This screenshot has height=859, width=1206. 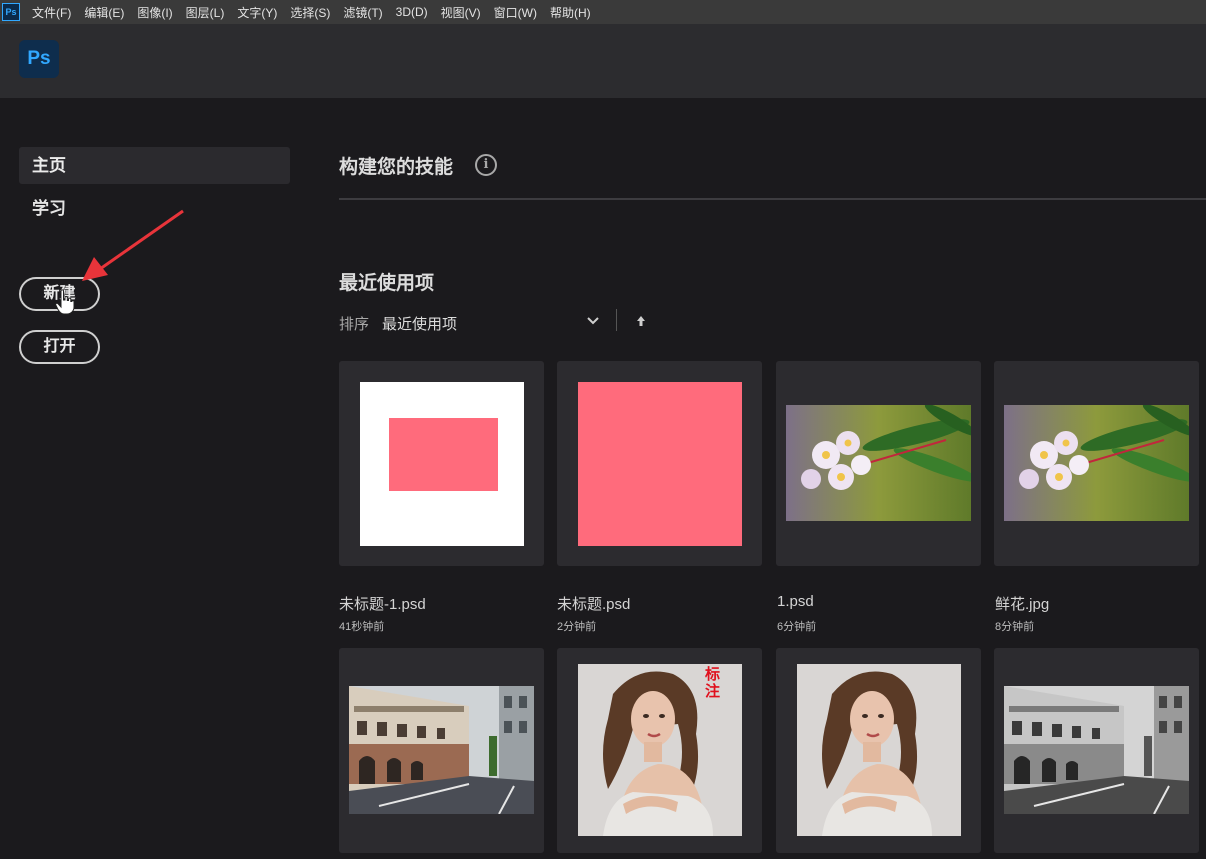 I want to click on menu-image: 图像(I), so click(x=154, y=12).